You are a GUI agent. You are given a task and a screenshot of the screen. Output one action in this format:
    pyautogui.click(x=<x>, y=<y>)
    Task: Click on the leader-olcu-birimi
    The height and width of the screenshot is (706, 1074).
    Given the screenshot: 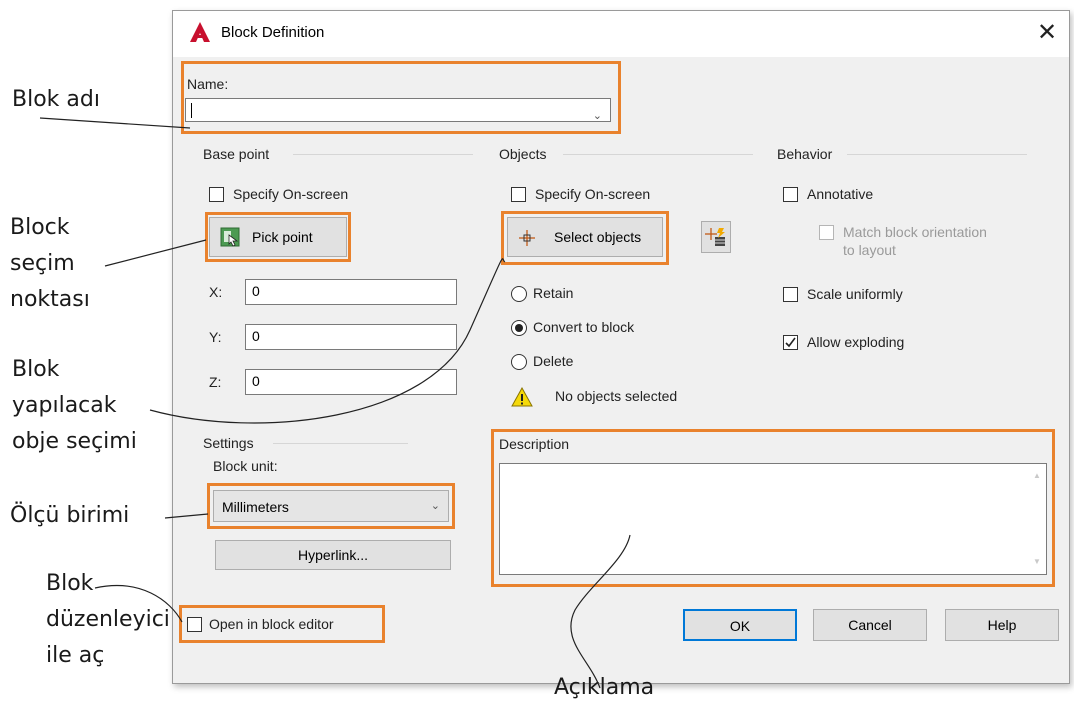 What is the action you would take?
    pyautogui.click(x=186, y=516)
    